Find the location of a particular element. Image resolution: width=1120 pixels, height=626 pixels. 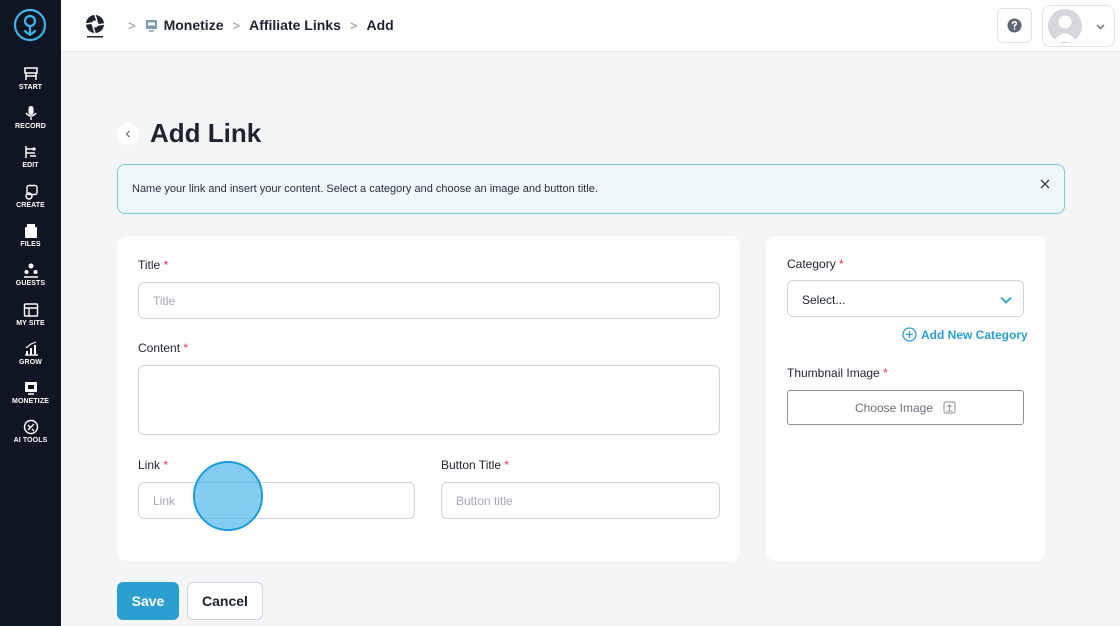

breadcrumb: > Monetize > Affiliate Links > Add is located at coordinates (256, 25).